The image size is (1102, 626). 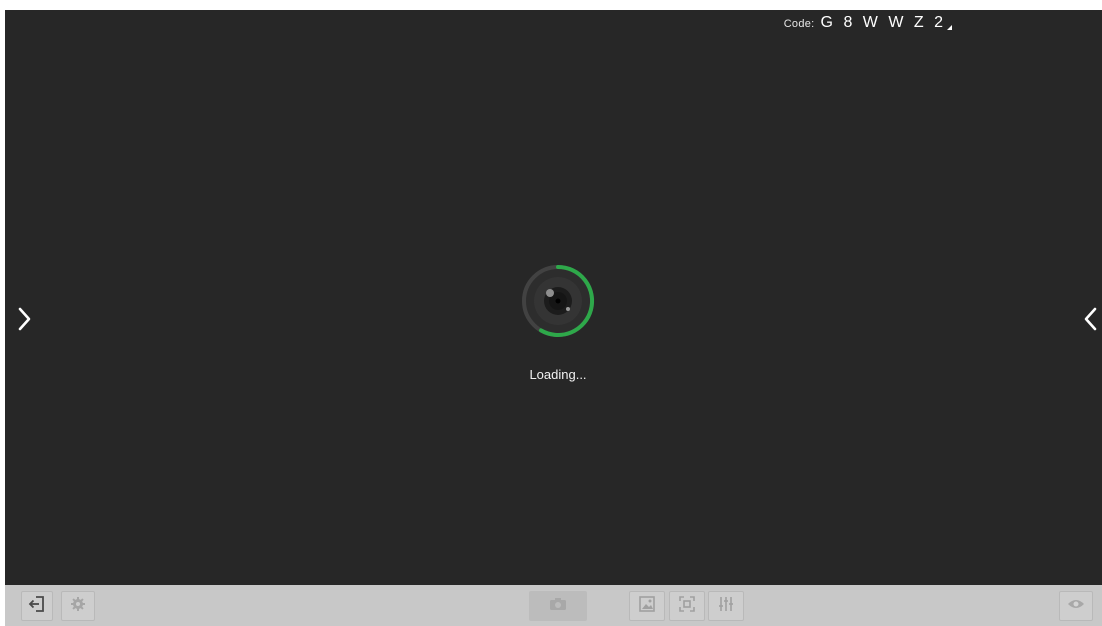 I want to click on adjust-button, so click(x=726, y=606).